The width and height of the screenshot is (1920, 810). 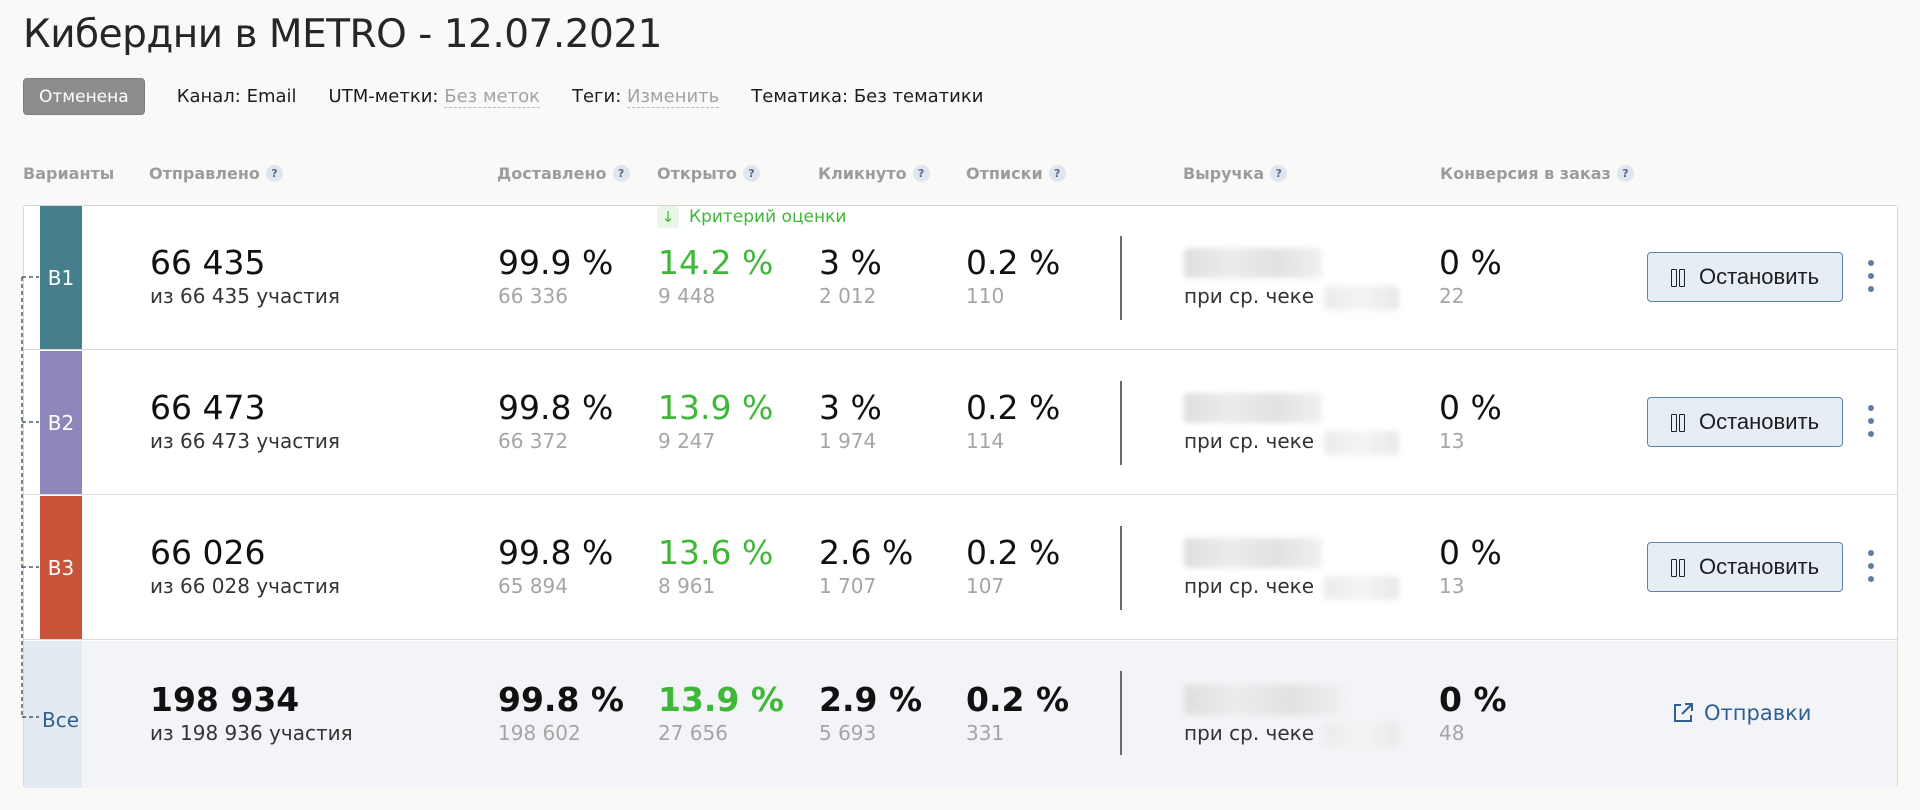 What do you see at coordinates (383, 96) in the screenshot?
I see `utm-label: UTM-метки:` at bounding box center [383, 96].